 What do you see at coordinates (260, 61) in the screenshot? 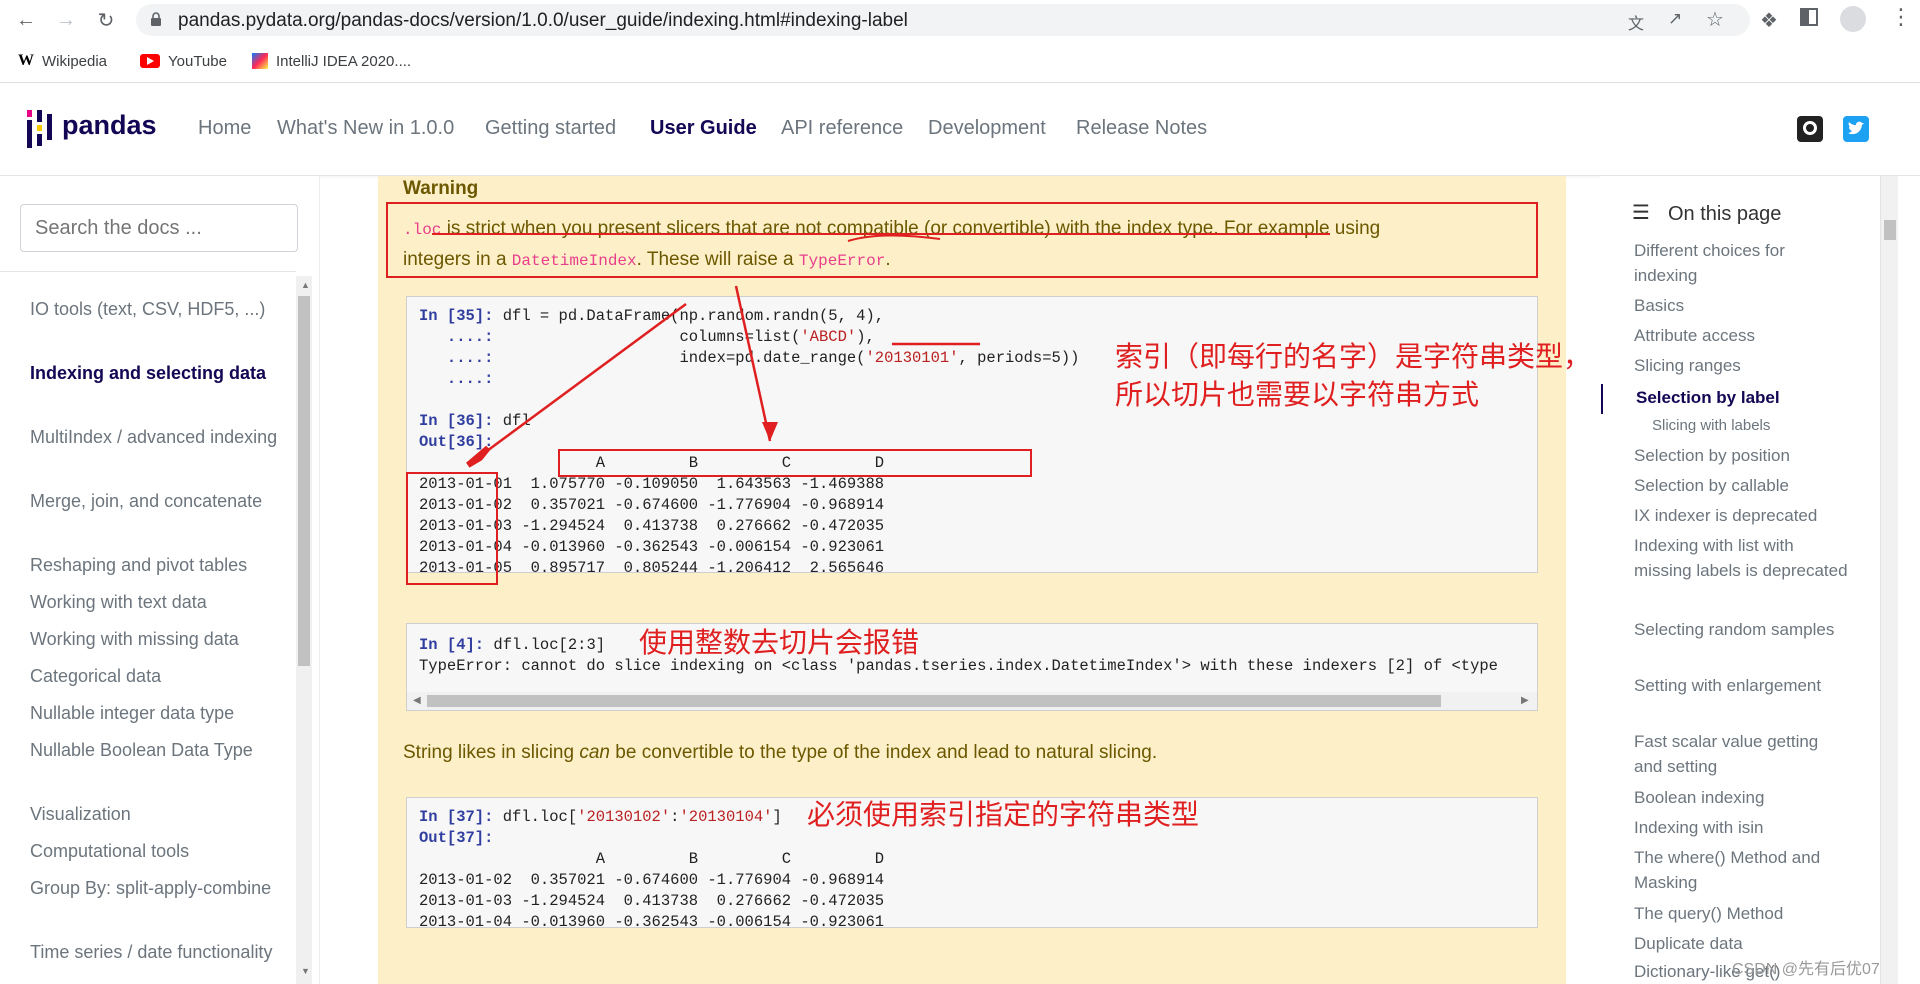
I see `intellij-icon` at bounding box center [260, 61].